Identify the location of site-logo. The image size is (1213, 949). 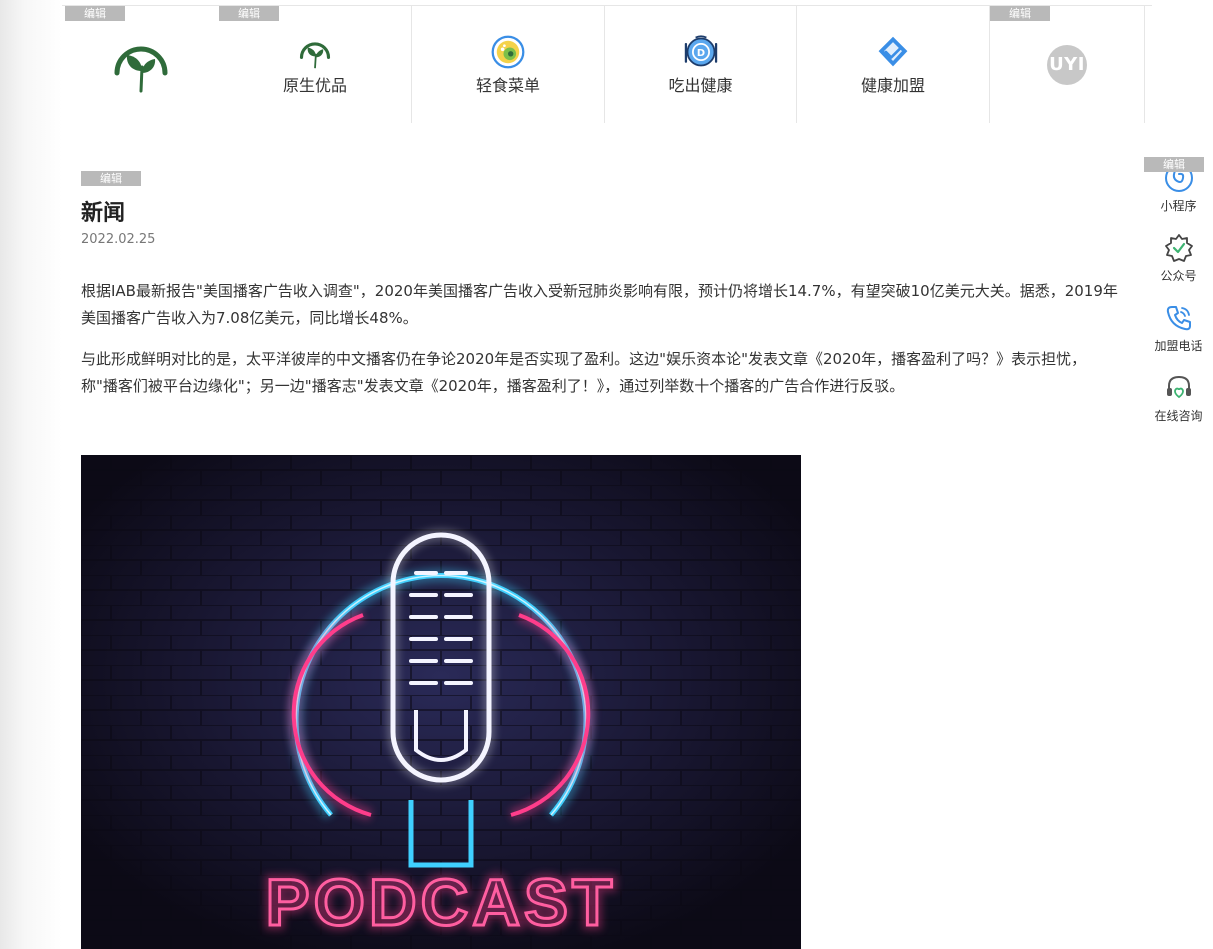
(141, 64).